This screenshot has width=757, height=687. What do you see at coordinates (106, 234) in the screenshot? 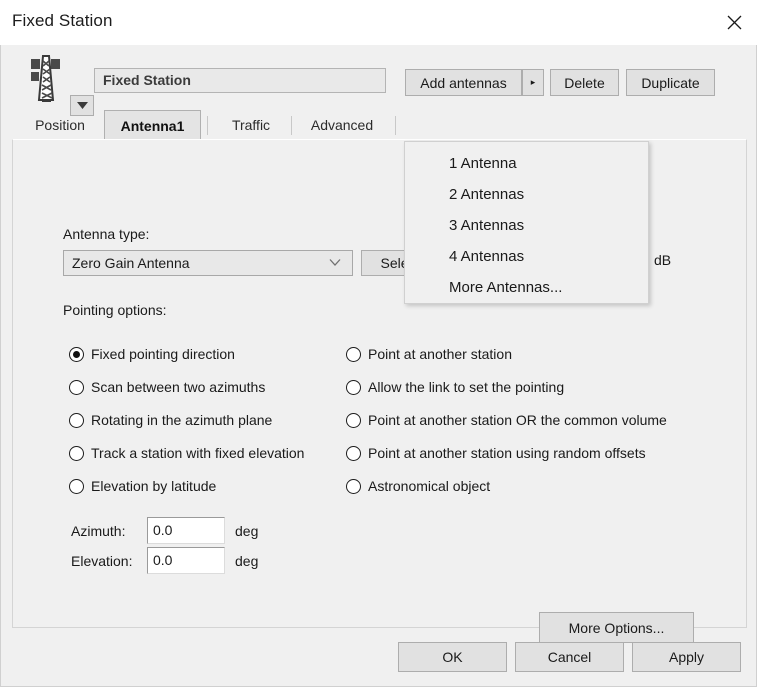
I see `antenna-type-label: Antenna type:` at bounding box center [106, 234].